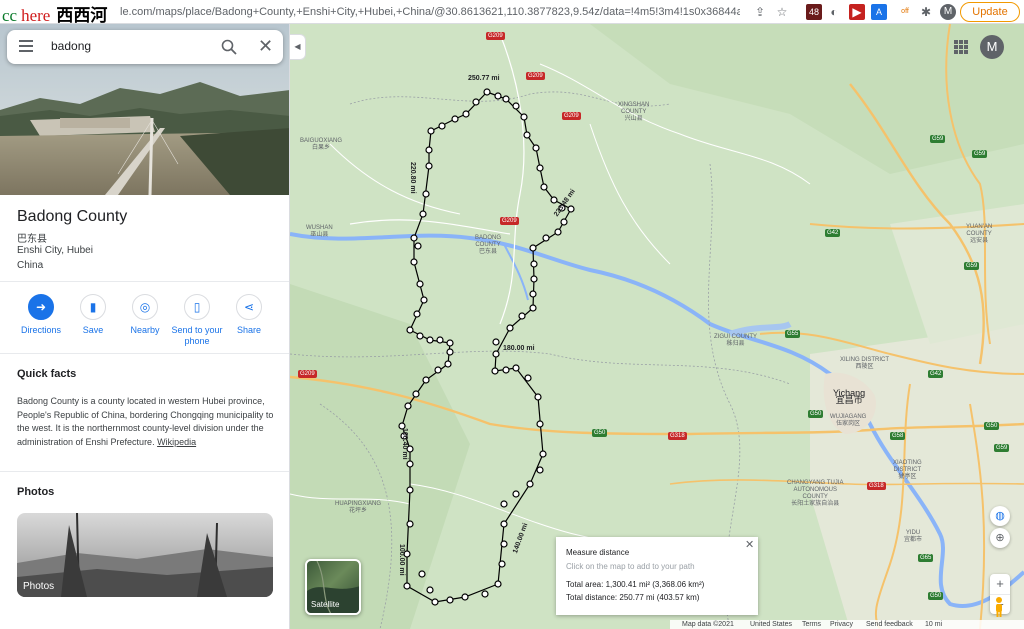 The height and width of the screenshot is (629, 1024). I want to click on send-to-phone-button: ▯ Send to your phone, so click(197, 320).